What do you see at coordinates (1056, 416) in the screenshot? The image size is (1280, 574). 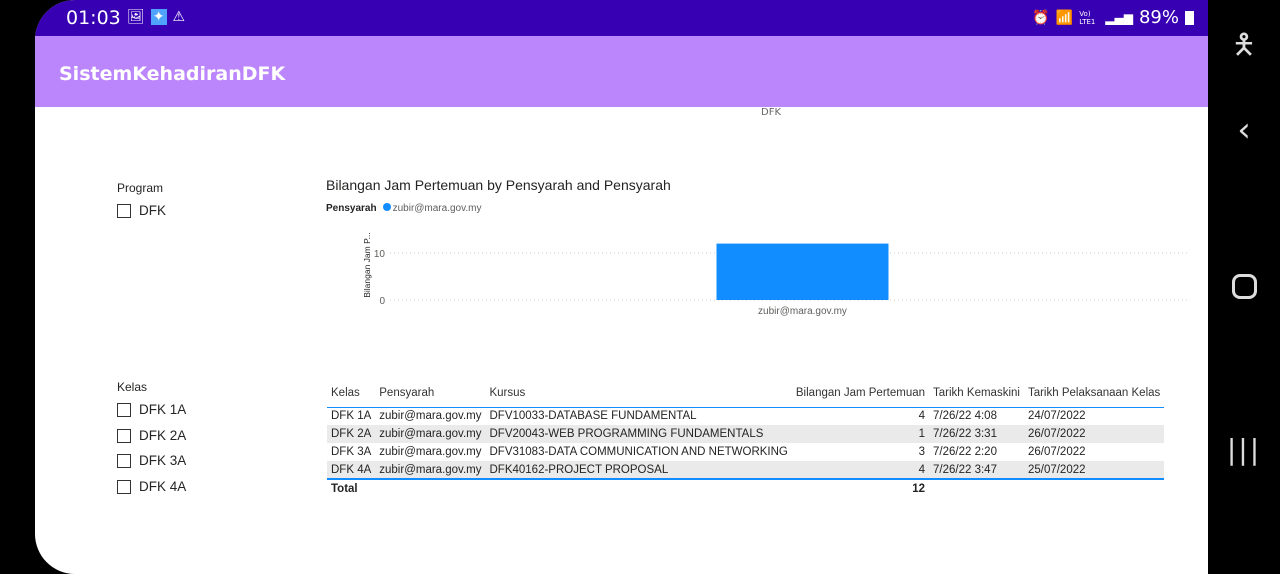 I see `table-cell: 24/07/2022` at bounding box center [1056, 416].